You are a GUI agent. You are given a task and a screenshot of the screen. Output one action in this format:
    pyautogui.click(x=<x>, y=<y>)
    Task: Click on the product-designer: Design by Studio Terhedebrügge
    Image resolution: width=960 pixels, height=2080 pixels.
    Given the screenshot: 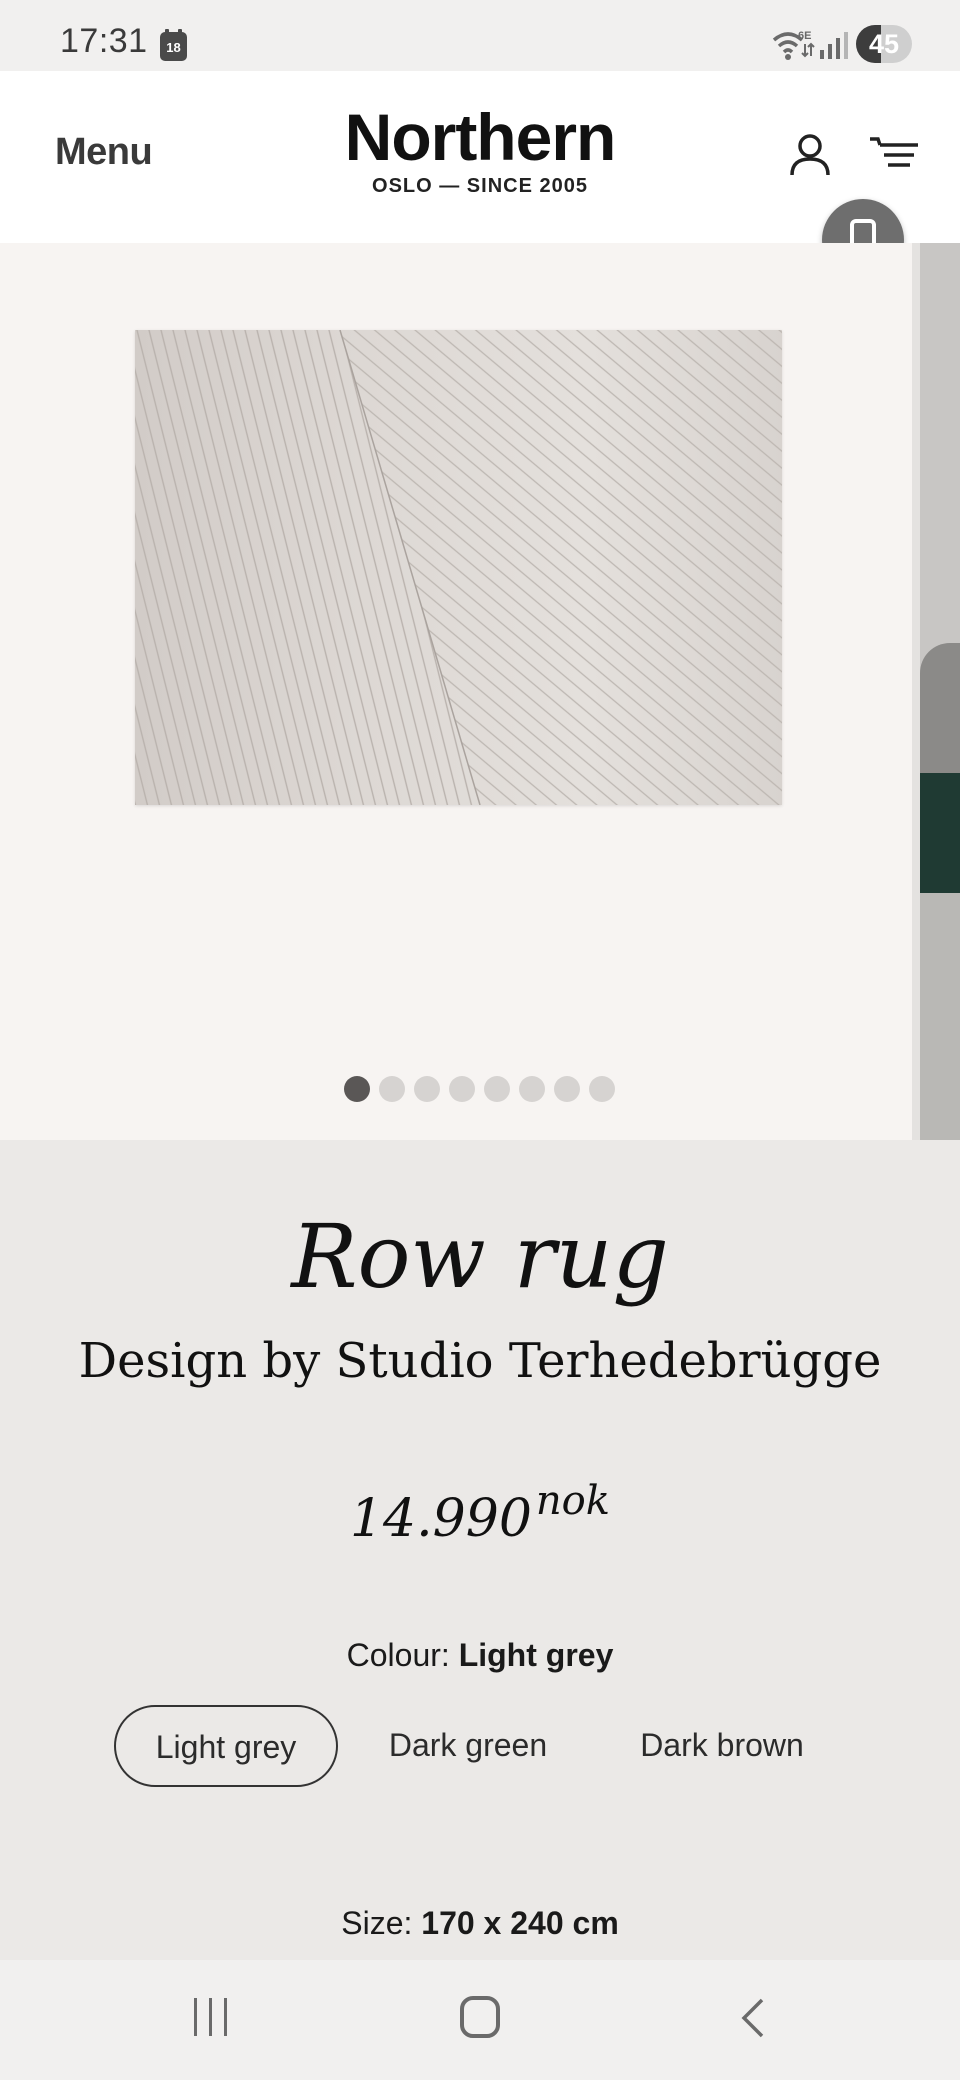 What is the action you would take?
    pyautogui.click(x=480, y=1361)
    